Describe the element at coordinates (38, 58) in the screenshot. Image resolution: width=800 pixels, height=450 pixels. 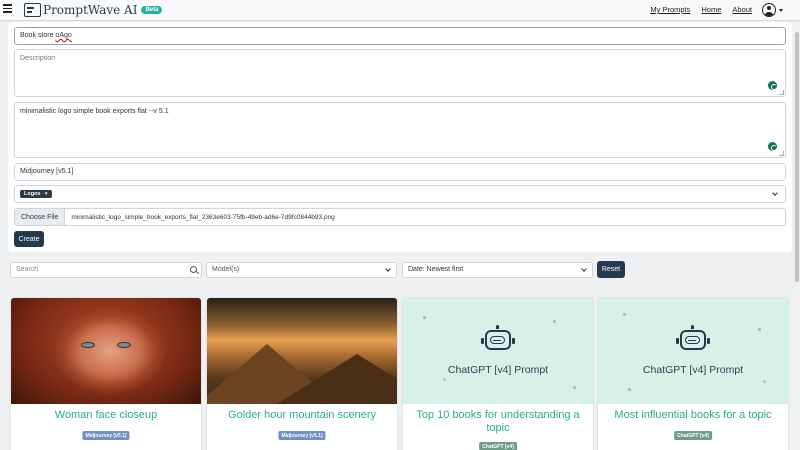
I see `description-placeholder: Description` at that location.